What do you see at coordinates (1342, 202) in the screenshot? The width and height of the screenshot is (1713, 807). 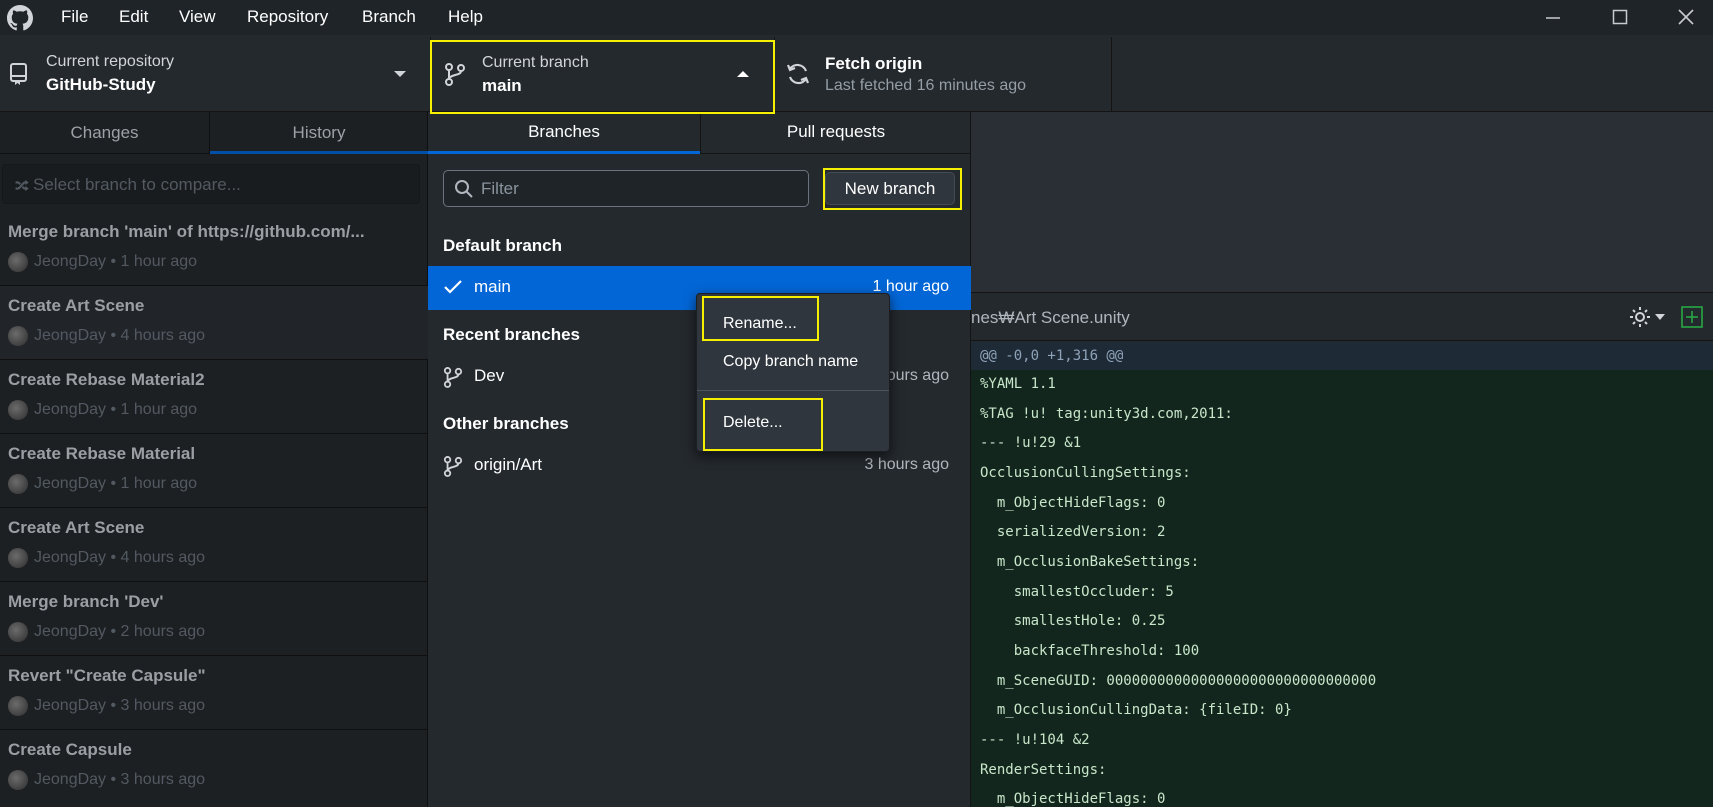 I see `commit-summary-area` at bounding box center [1342, 202].